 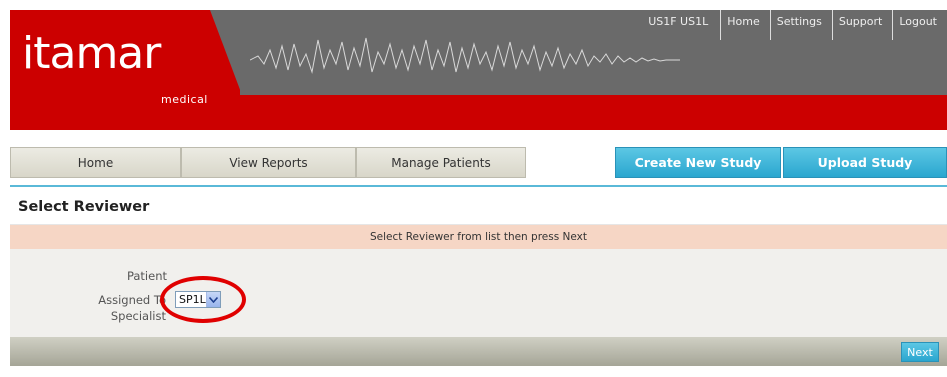 I want to click on next-button: Next, so click(x=920, y=352).